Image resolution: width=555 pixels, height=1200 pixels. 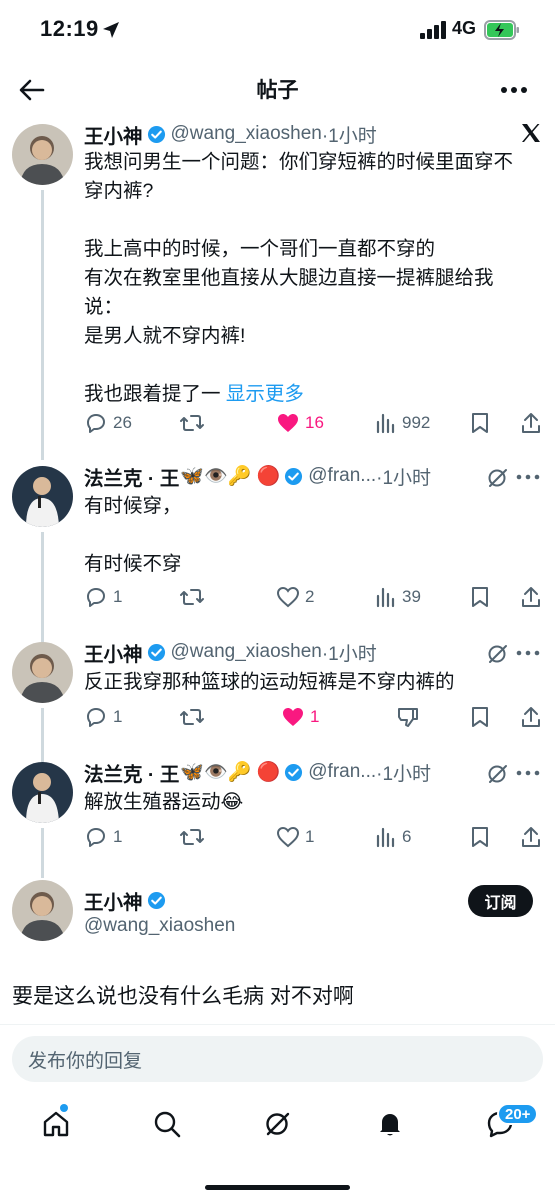 What do you see at coordinates (108, 423) in the screenshot?
I see `reply-button: 26` at bounding box center [108, 423].